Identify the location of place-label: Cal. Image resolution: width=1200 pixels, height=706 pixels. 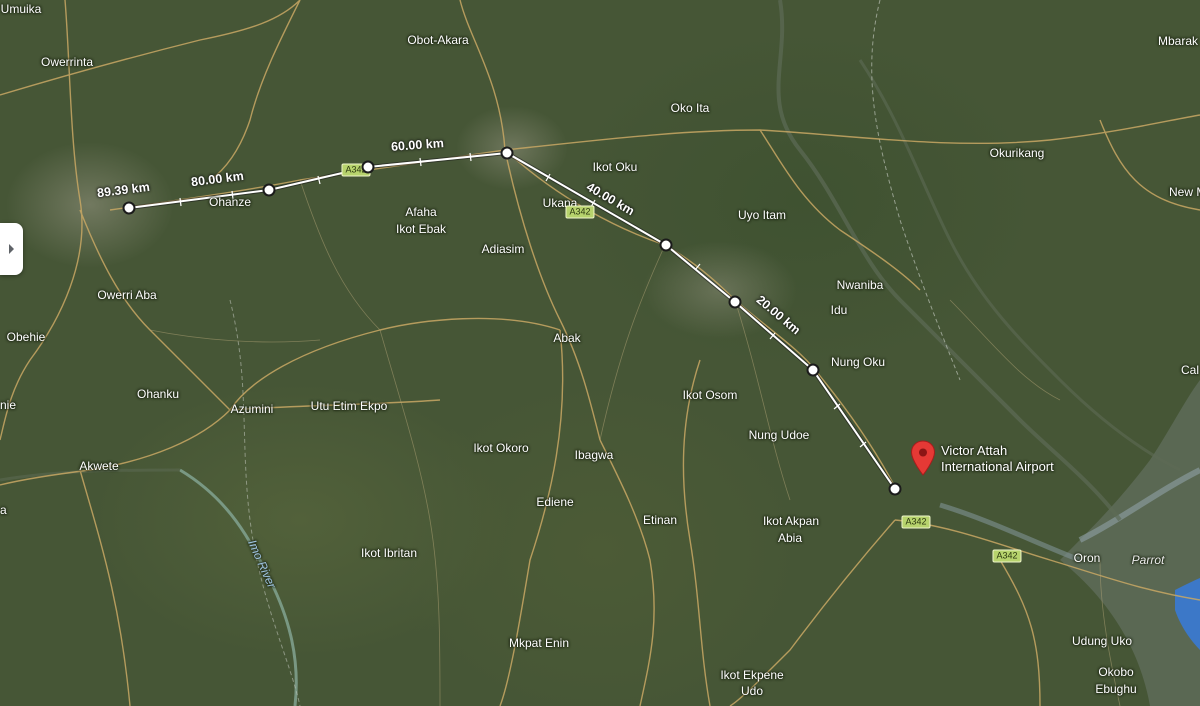
(1190, 370).